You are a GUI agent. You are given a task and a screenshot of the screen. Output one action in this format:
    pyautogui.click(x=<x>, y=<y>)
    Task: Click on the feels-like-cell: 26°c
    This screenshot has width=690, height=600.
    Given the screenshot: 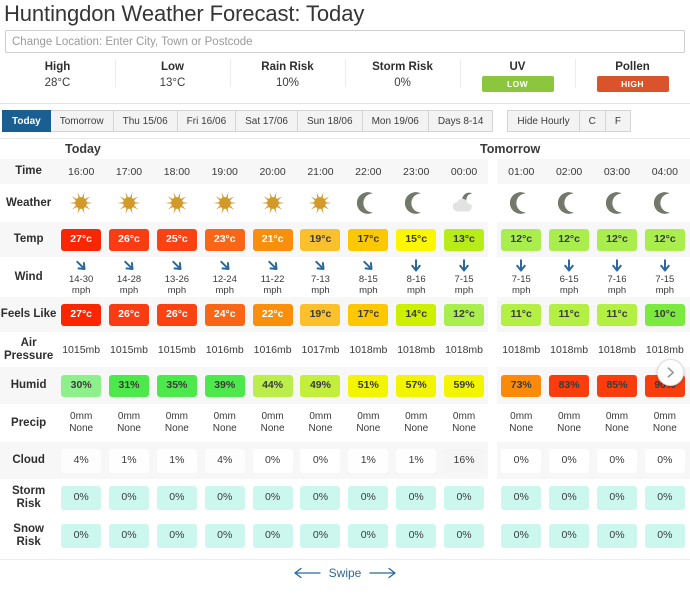 What is the action you would take?
    pyautogui.click(x=129, y=314)
    